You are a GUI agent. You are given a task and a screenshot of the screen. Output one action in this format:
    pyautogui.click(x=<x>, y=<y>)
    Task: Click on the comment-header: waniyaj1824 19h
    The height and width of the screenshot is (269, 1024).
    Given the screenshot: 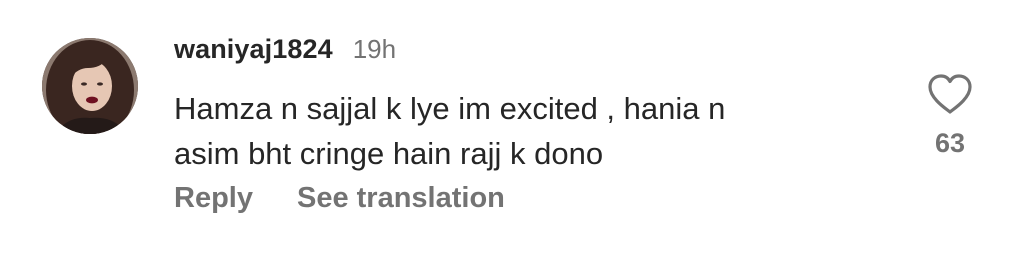 What is the action you would take?
    pyautogui.click(x=285, y=52)
    